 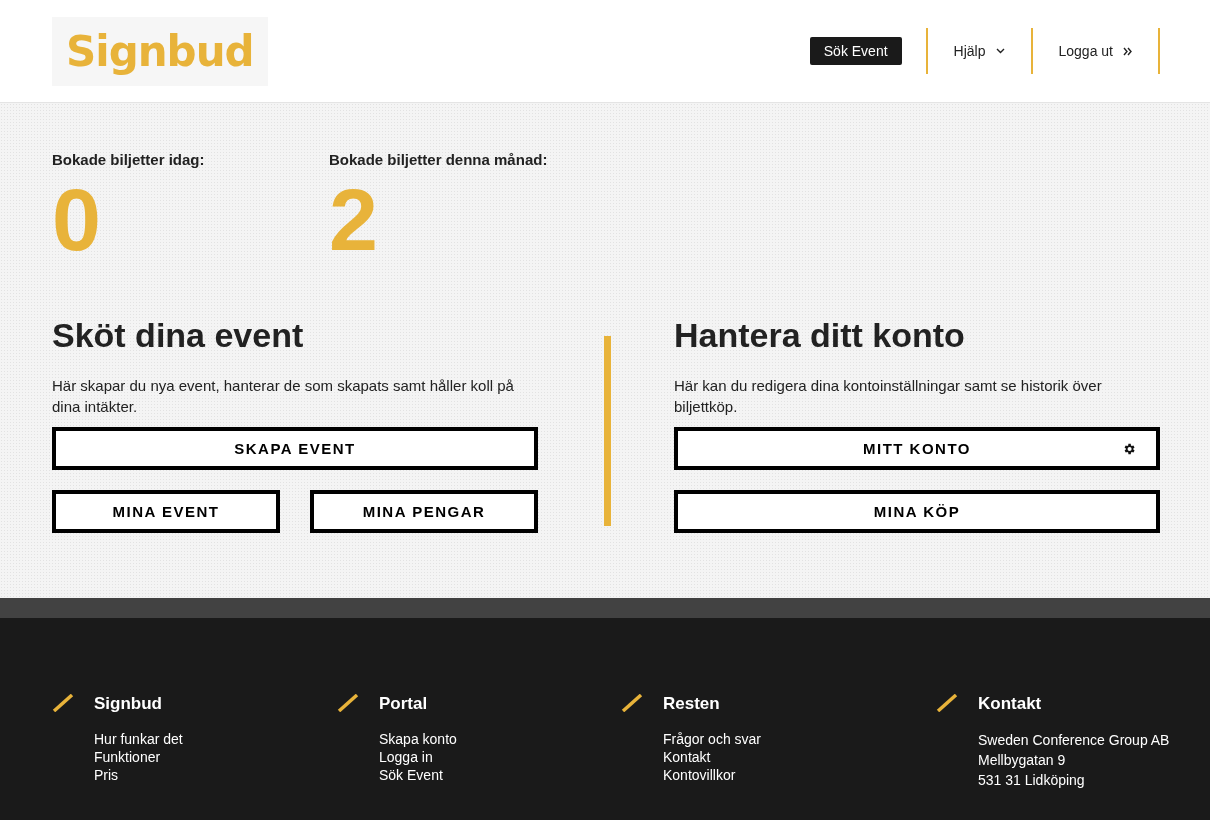 I want to click on action-button: MINA EVENT, so click(x=166, y=511).